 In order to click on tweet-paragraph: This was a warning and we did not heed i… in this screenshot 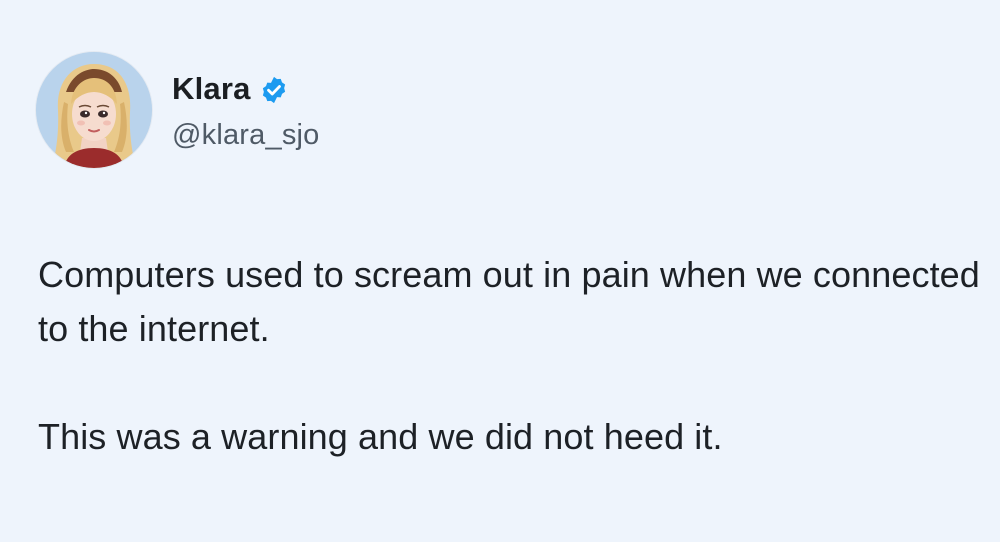, I will do `click(380, 436)`.